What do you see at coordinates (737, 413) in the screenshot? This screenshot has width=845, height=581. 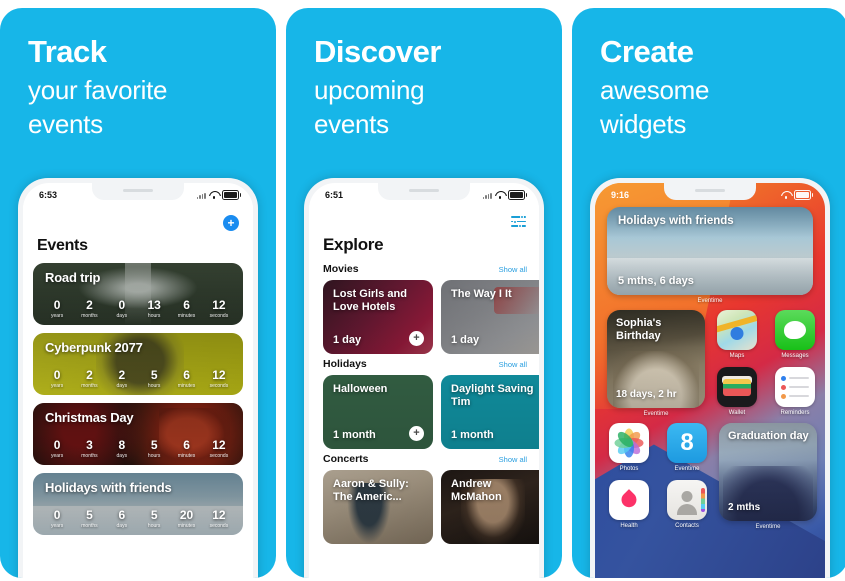 I see `app-label: Wallet` at bounding box center [737, 413].